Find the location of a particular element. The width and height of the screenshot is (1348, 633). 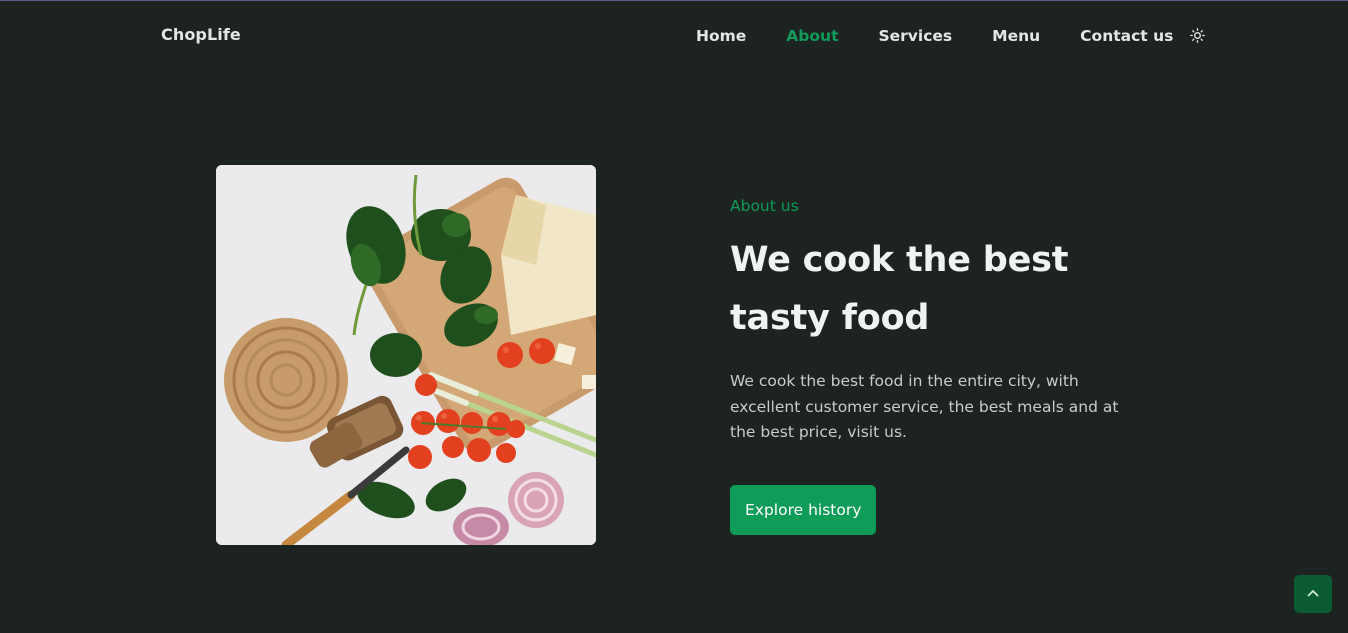

section-subtitle: About us is located at coordinates (764, 206).